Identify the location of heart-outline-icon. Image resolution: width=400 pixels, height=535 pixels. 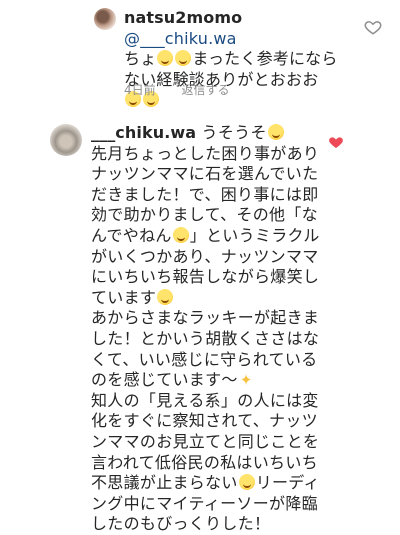
(373, 27).